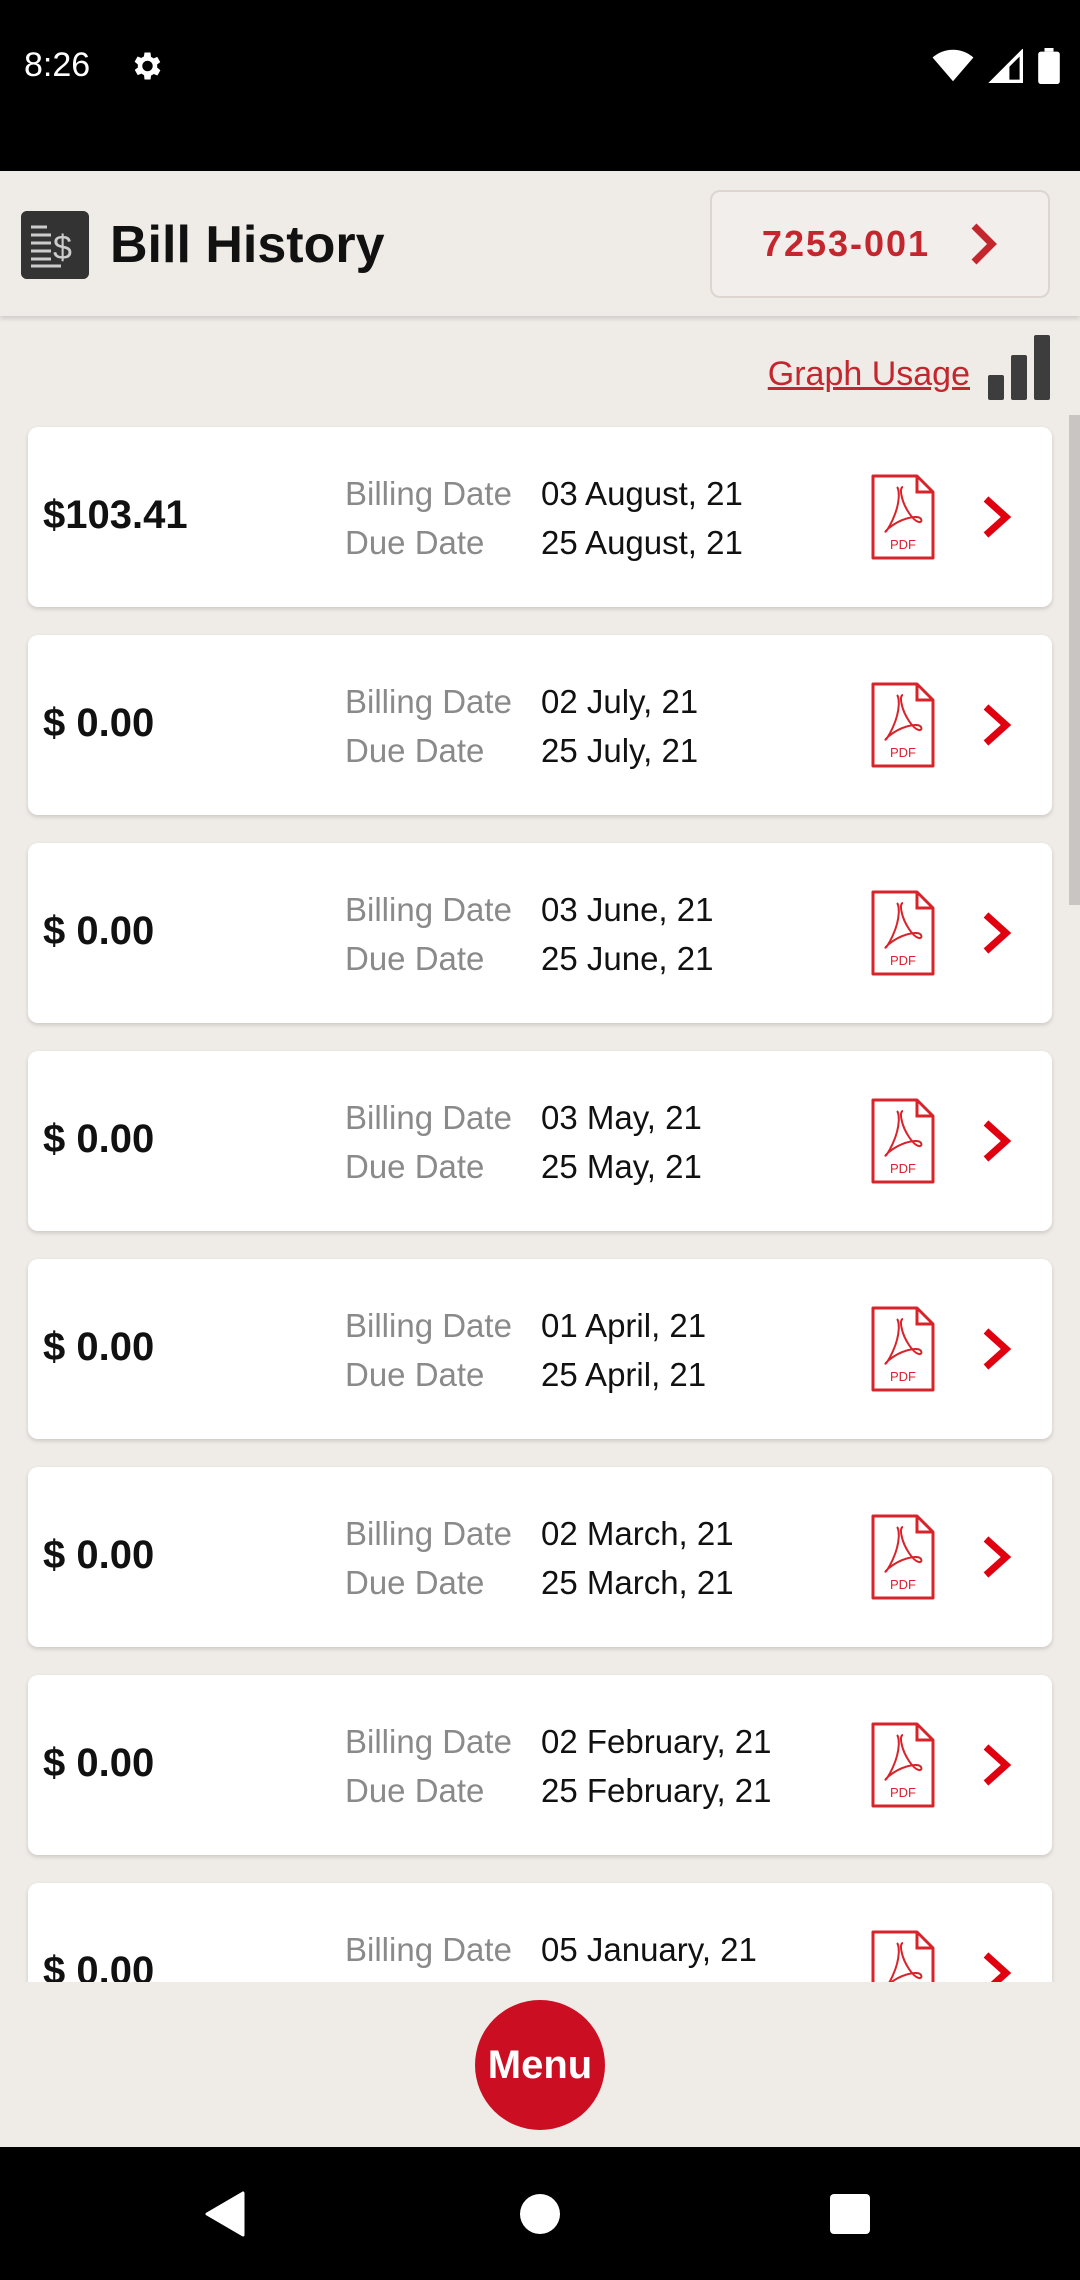 The width and height of the screenshot is (1080, 2280). Describe the element at coordinates (1074, 660) in the screenshot. I see `scrollbar` at that location.